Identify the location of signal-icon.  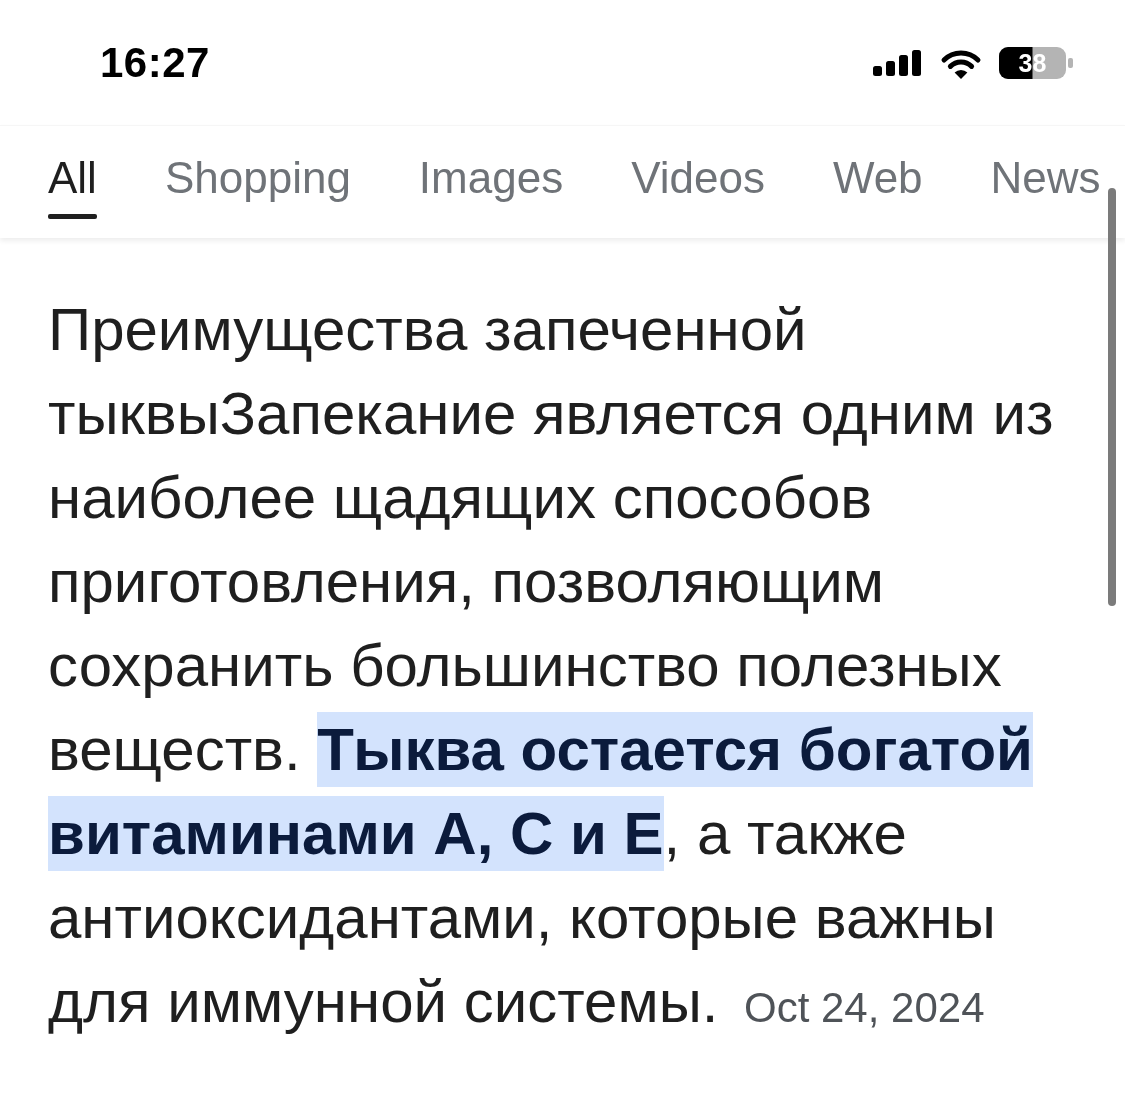
(898, 62).